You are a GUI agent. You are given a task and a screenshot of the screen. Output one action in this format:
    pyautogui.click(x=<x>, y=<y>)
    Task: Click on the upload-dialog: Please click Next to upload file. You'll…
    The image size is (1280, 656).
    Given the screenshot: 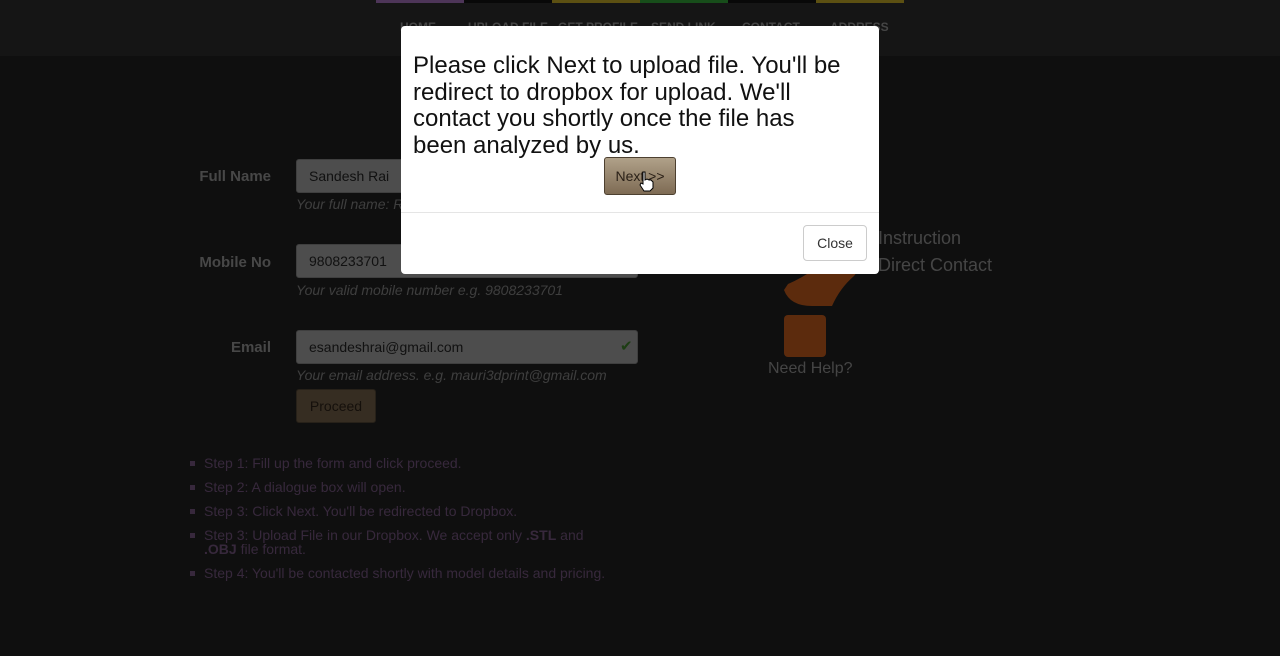 What is the action you would take?
    pyautogui.click(x=640, y=150)
    